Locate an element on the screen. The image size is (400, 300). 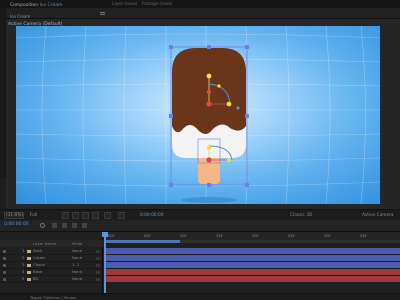
snapshot-icon is located at coordinates (121, 215).